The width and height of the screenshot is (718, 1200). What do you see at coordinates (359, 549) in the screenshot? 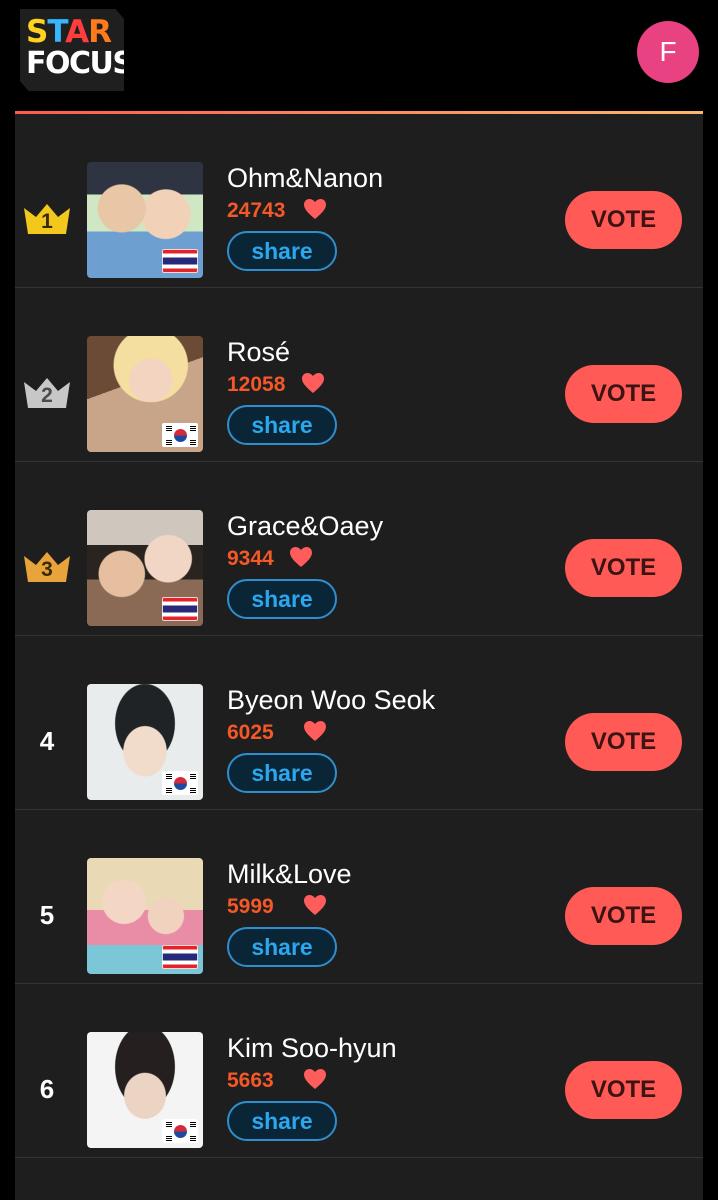
I see `ranking-row: 3 Grace&Oaey 9344 share VOTE` at bounding box center [359, 549].